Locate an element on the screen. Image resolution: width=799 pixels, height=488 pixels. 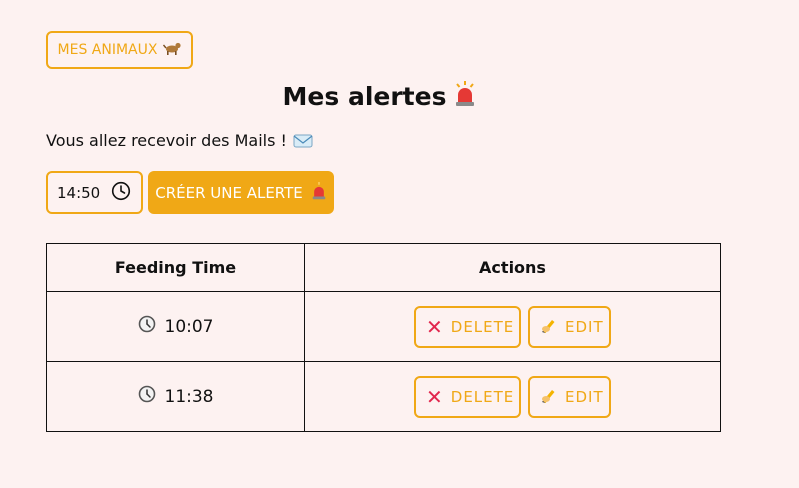
alert-time-value: 14:50 is located at coordinates (79, 192).